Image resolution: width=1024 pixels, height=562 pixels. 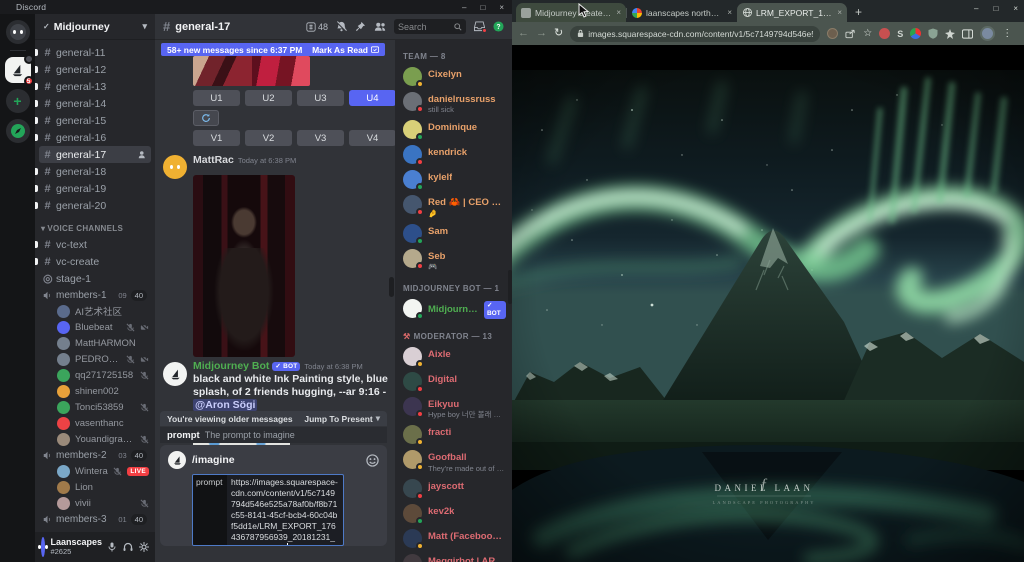 What do you see at coordinates (682, 12) in the screenshot?
I see `tab-google-search: laanscapes northern lights - Goo... ×` at bounding box center [682, 12].